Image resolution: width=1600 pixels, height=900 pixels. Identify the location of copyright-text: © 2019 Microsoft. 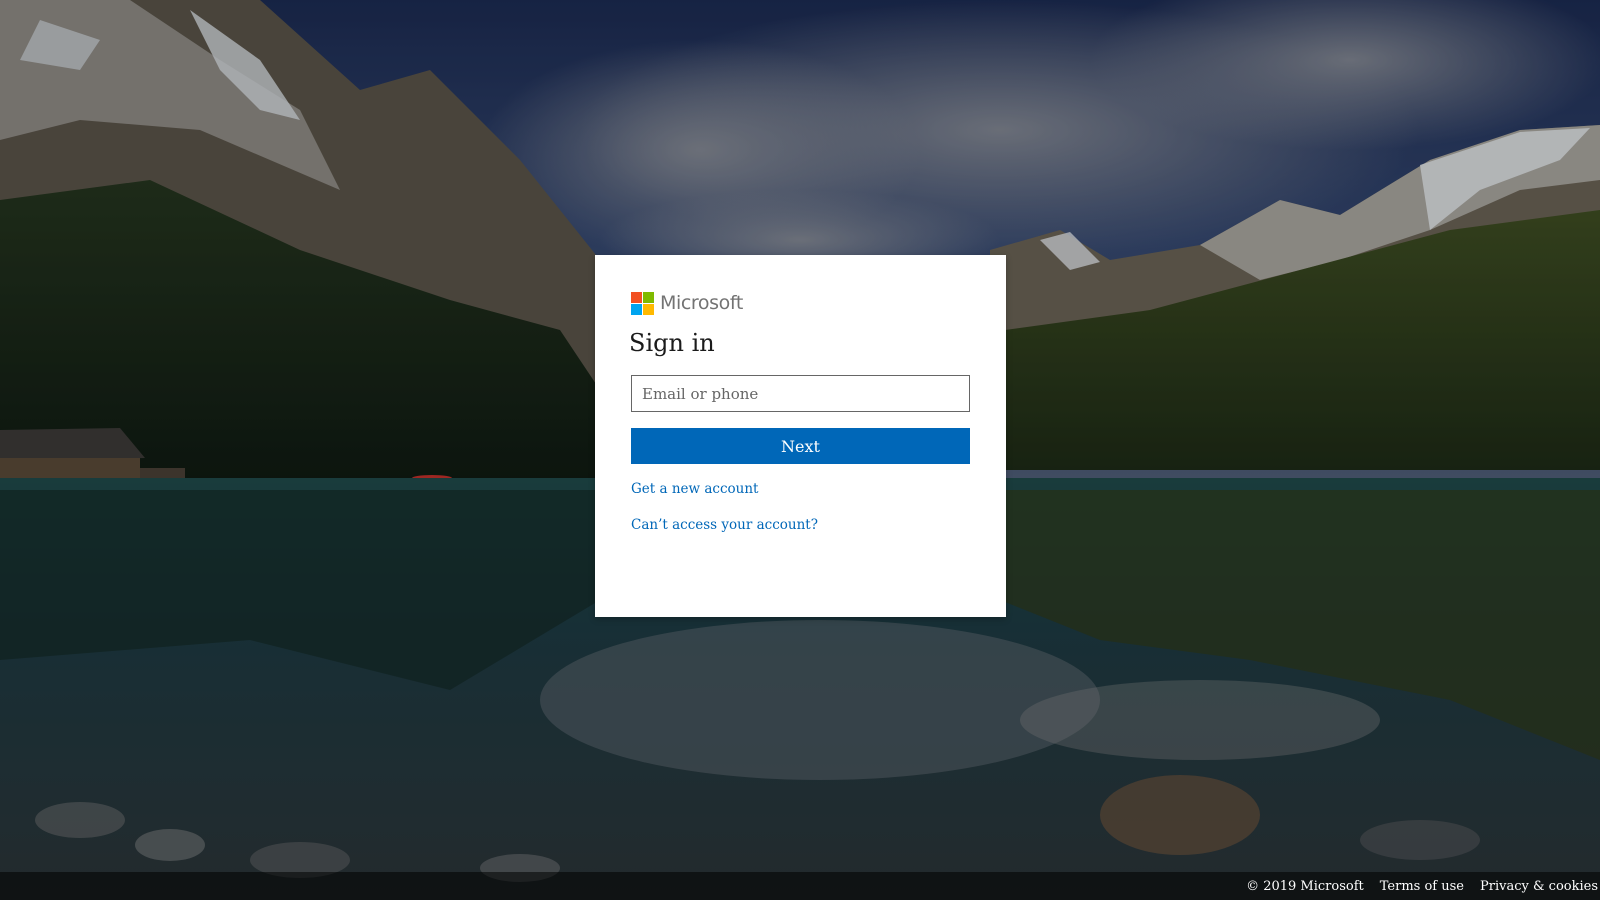
(1305, 886).